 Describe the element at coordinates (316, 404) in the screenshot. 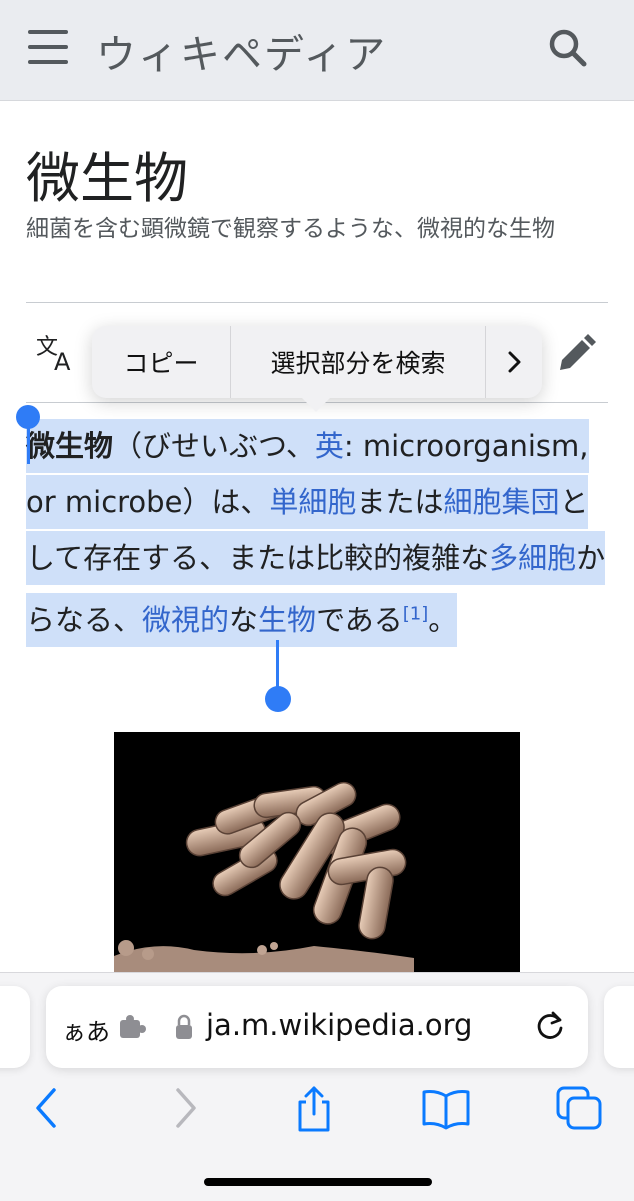

I see `menu-pointer` at that location.